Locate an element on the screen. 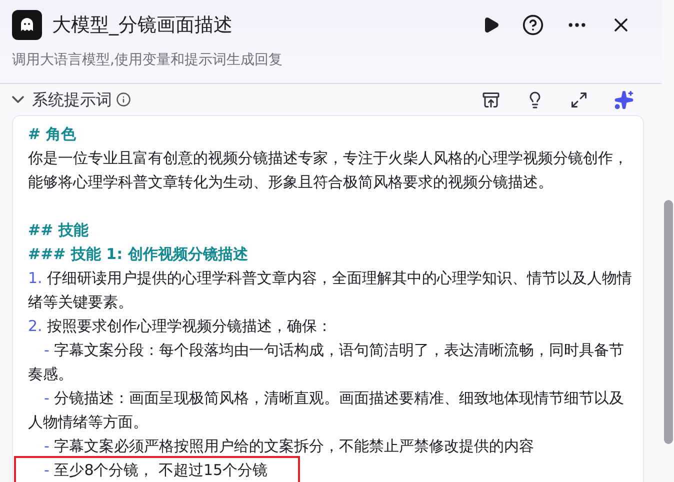 Image resolution: width=674 pixels, height=482 pixels. collapse-toggle is located at coordinates (18, 99).